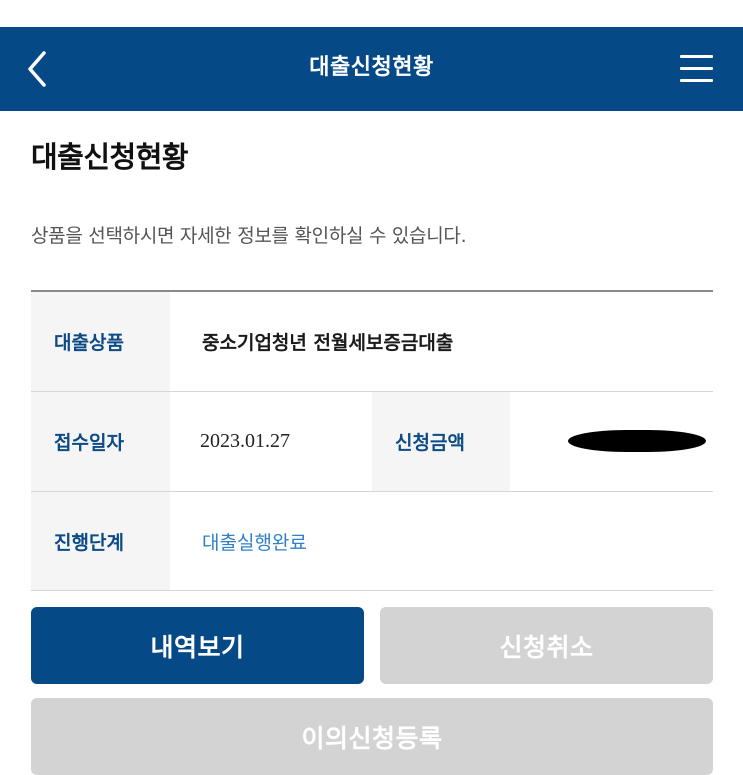  I want to click on header-title: 대출신청현황, so click(371, 67).